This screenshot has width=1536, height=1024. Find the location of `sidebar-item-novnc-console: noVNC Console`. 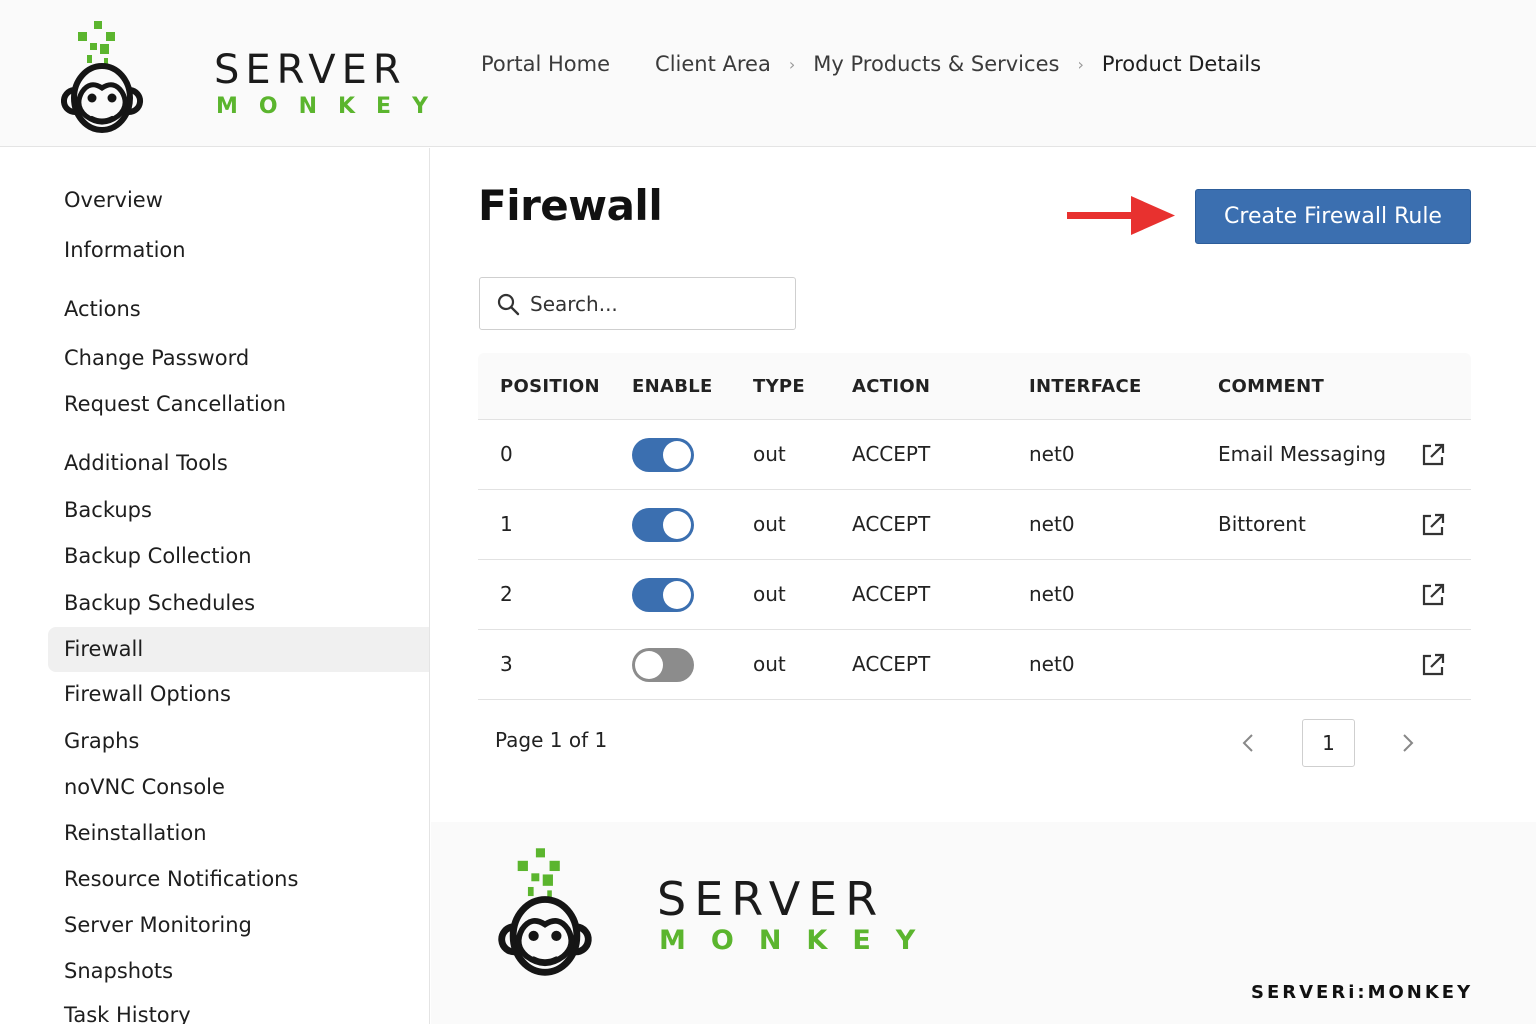

sidebar-item-novnc-console: noVNC Console is located at coordinates (238, 787).